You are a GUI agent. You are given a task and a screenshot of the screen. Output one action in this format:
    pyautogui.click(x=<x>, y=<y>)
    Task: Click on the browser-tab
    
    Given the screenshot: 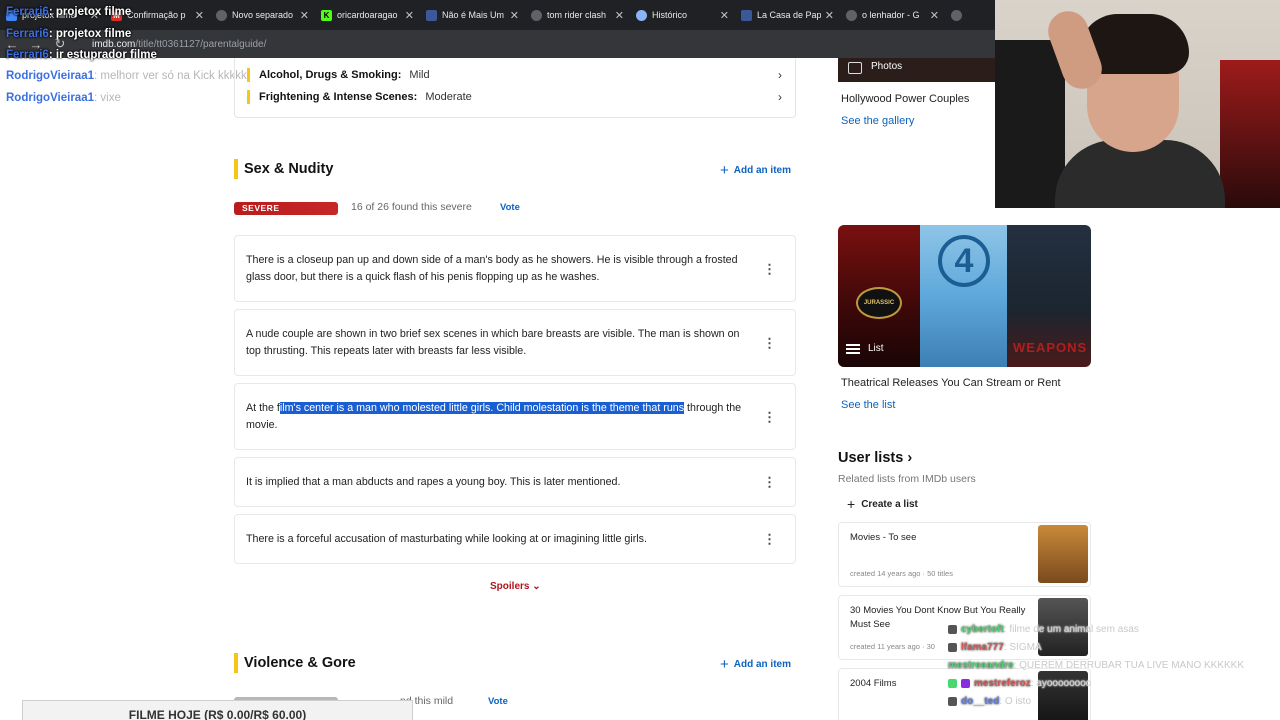 What is the action you would take?
    pyautogui.click(x=960, y=15)
    